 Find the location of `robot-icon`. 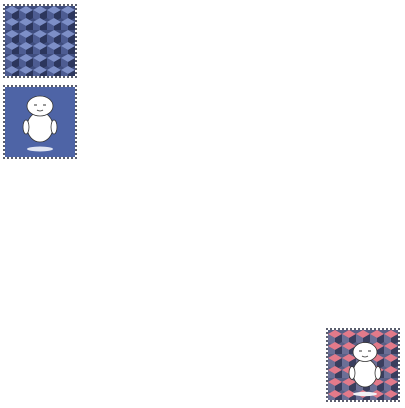

robot-icon is located at coordinates (40, 122).